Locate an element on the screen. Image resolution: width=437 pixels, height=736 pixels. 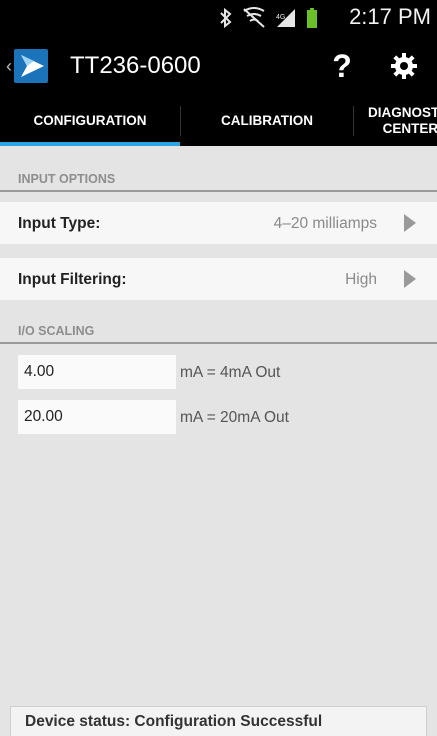
input-type-row: Input Type: 4–20 milliamps is located at coordinates (218, 223).